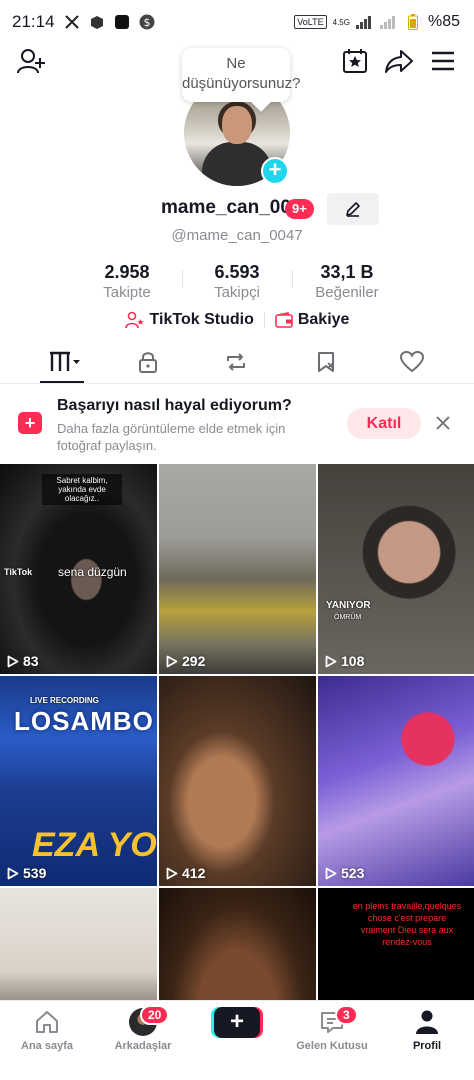  What do you see at coordinates (237, 209) in the screenshot?
I see `username-row: mame_can_00 9+` at bounding box center [237, 209].